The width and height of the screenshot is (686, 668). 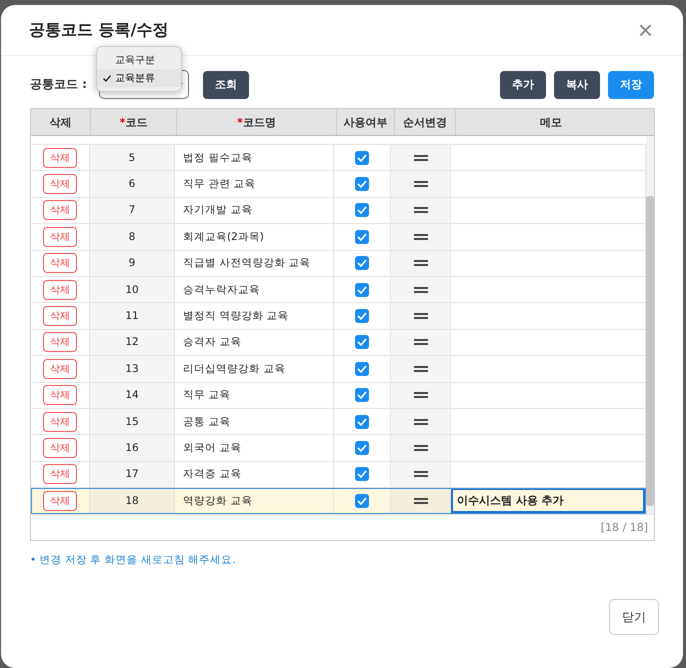 What do you see at coordinates (132, 421) in the screenshot?
I see `code-cell: 15` at bounding box center [132, 421].